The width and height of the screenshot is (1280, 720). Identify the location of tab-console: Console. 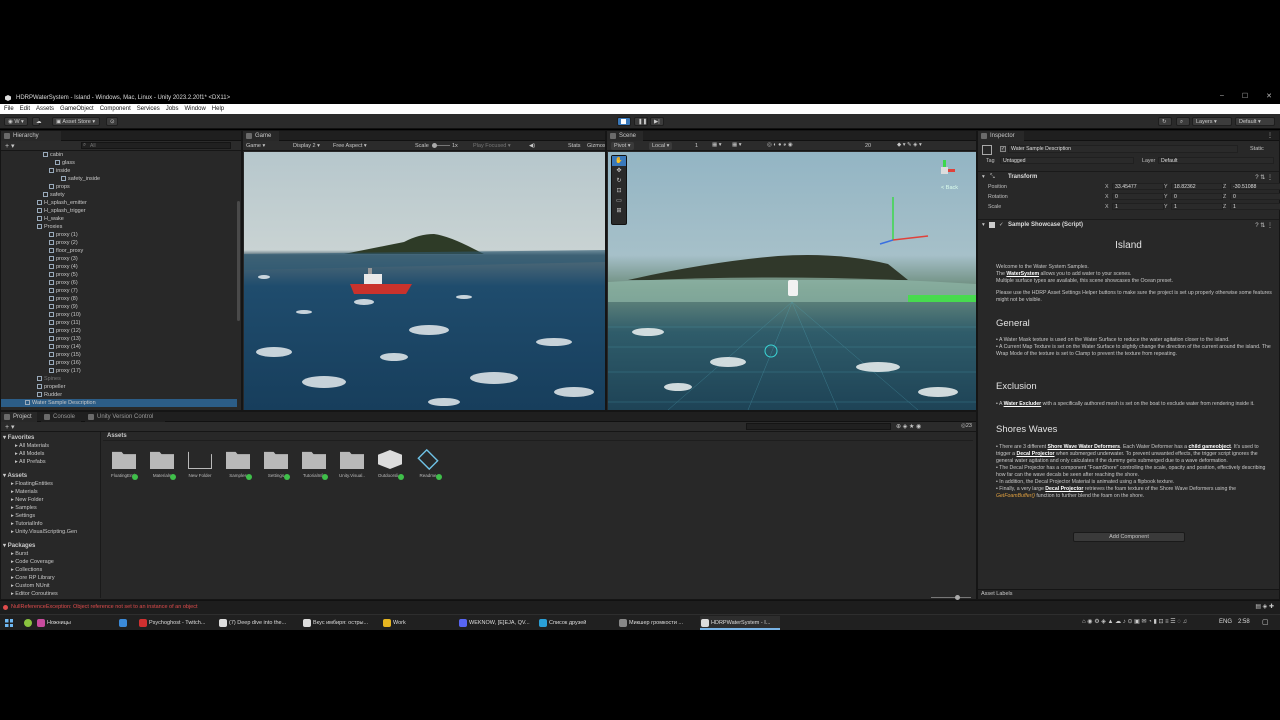
(61, 417).